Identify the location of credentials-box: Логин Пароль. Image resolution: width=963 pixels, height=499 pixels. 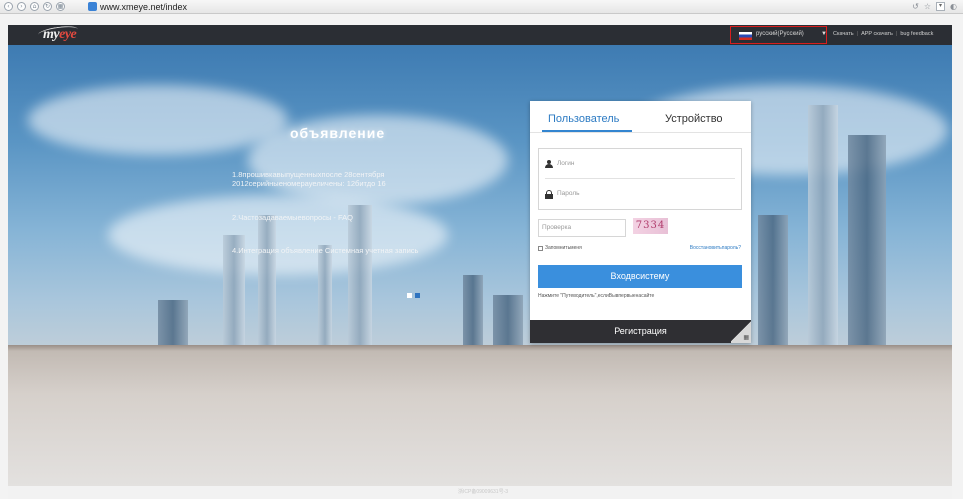
(640, 179).